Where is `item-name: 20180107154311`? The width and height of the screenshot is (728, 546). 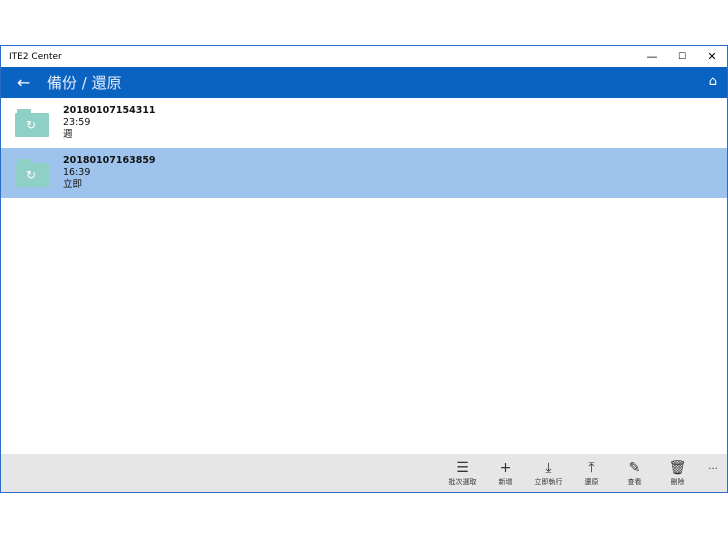 item-name: 20180107154311 is located at coordinates (109, 110).